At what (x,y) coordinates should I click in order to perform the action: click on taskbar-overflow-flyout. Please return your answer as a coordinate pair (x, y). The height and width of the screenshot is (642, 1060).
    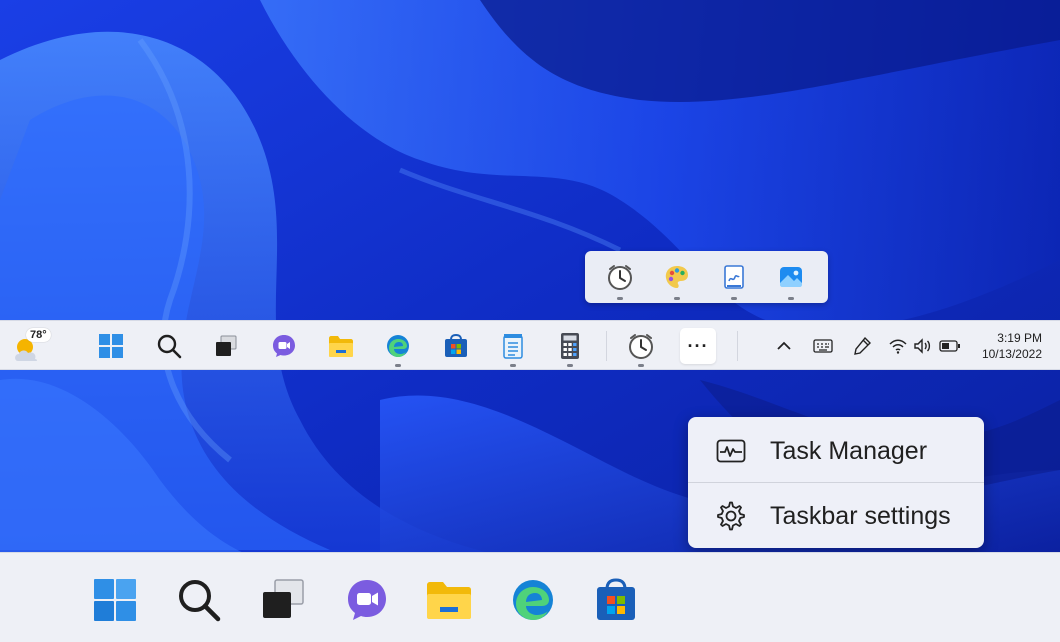
    Looking at the image, I should click on (706, 277).